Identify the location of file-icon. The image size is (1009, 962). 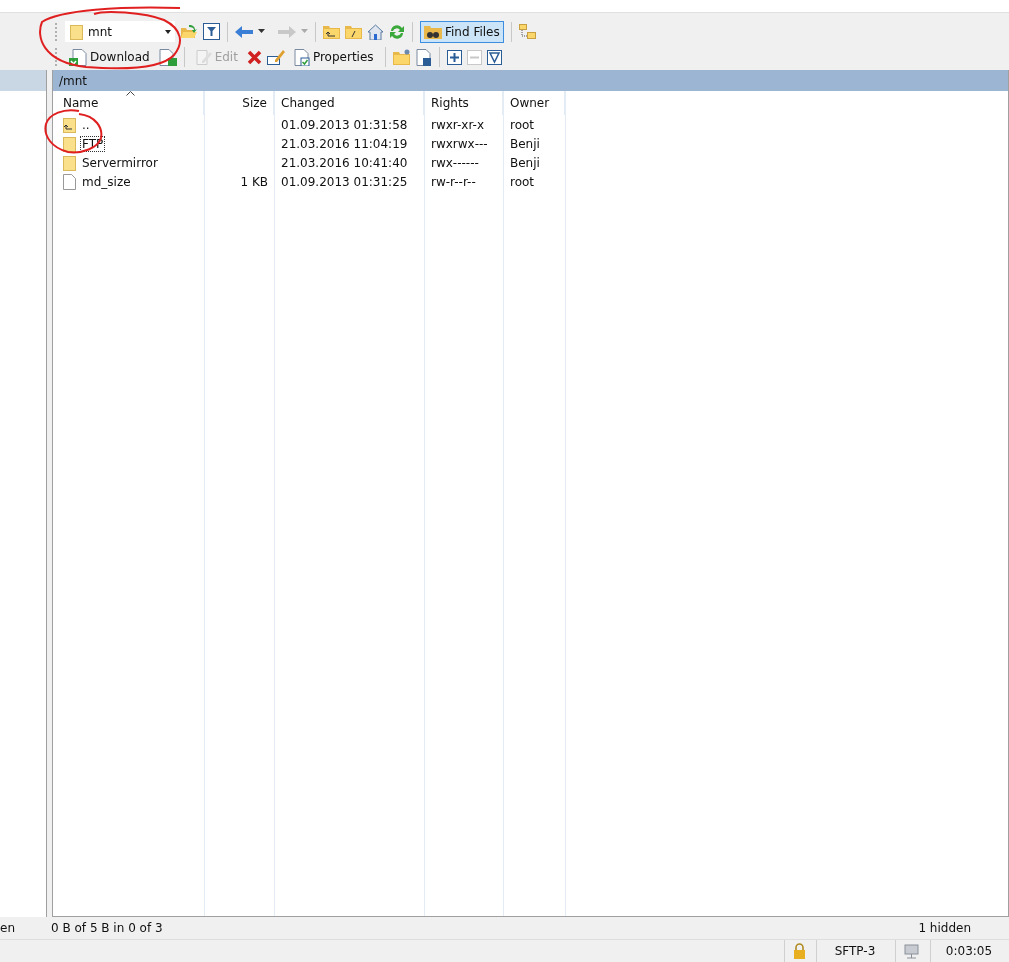
(69, 181).